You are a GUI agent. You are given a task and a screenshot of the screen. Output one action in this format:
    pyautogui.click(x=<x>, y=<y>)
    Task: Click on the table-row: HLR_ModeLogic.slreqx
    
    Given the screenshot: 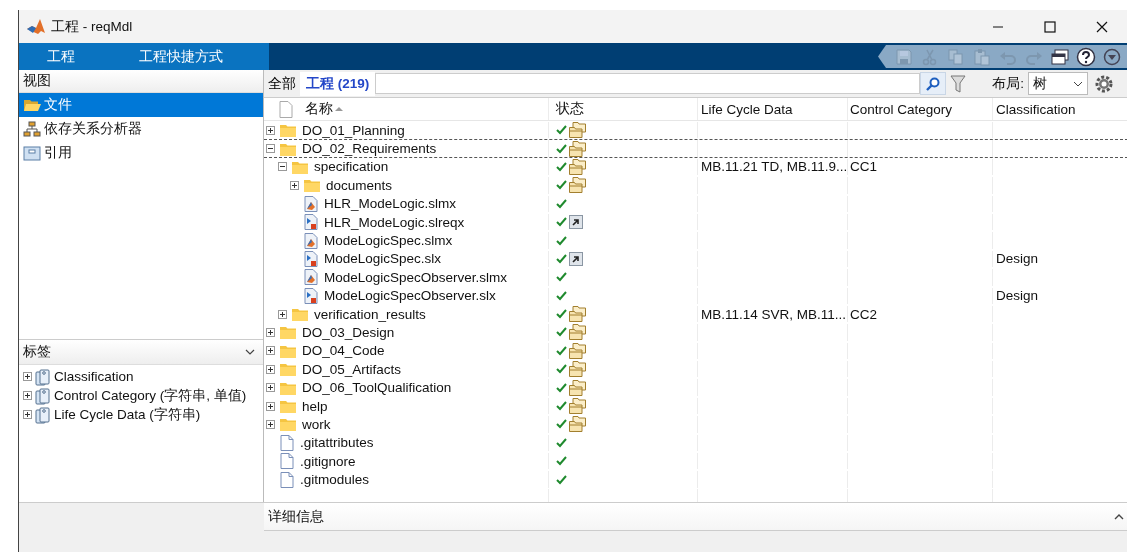 What is the action you would take?
    pyautogui.click(x=695, y=222)
    